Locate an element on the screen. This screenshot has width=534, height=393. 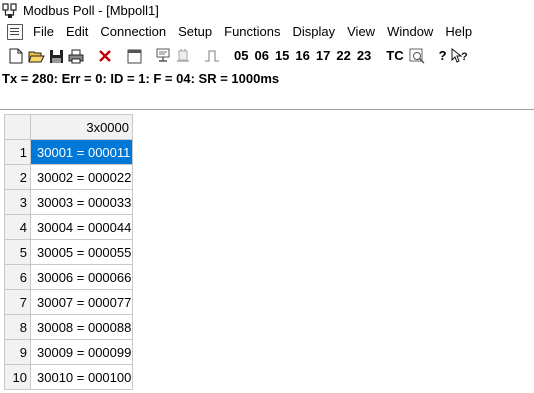
register-cell: 30002 = 000022 is located at coordinates (81, 177).